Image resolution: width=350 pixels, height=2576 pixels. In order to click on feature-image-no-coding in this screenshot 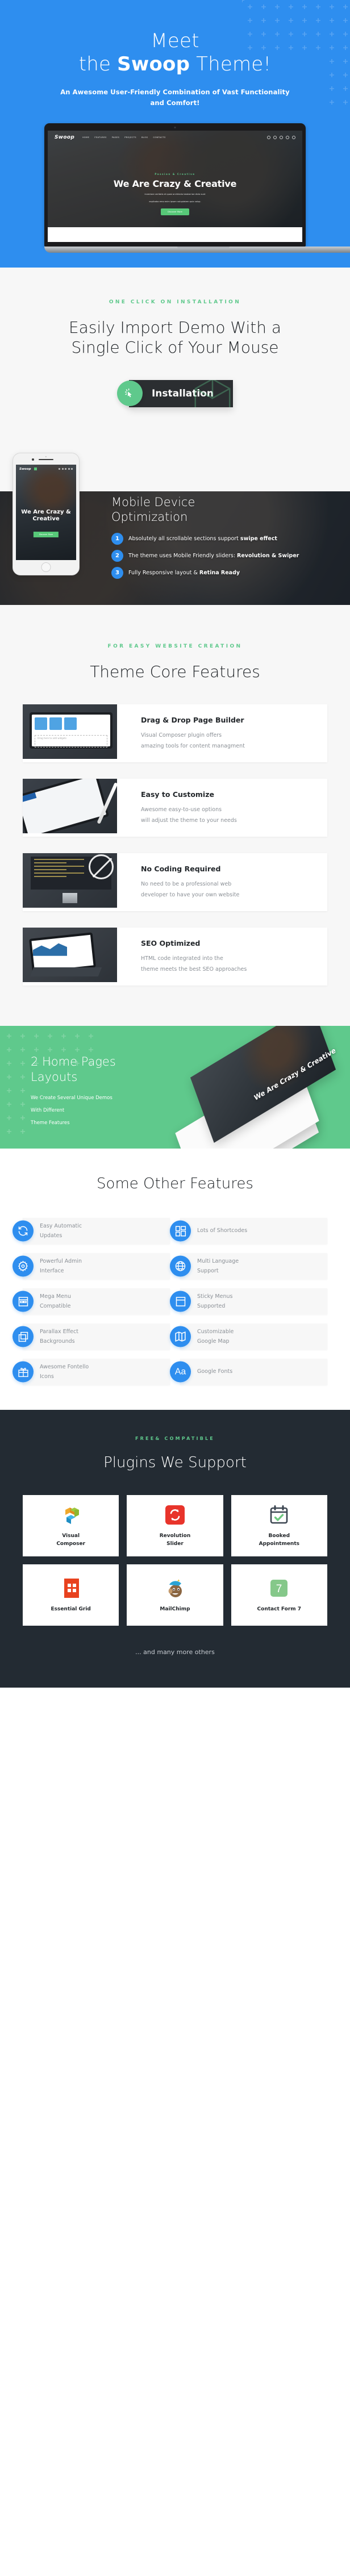, I will do `click(70, 880)`.